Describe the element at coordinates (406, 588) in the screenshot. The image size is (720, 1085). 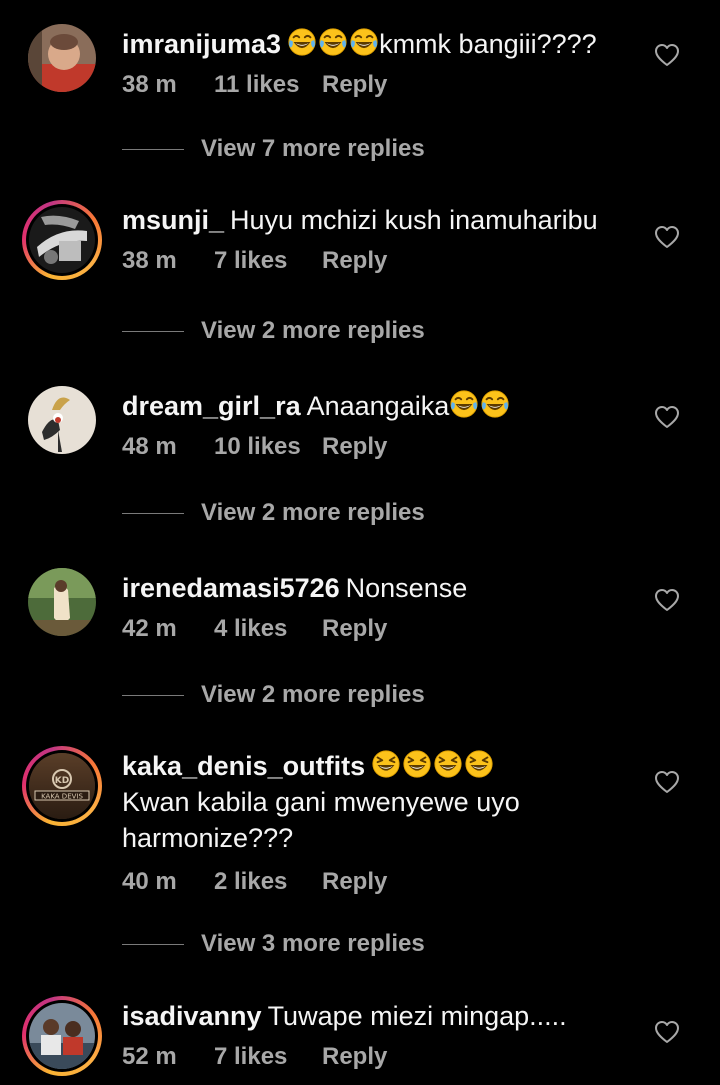
I see `comment-text: Nonsense` at that location.